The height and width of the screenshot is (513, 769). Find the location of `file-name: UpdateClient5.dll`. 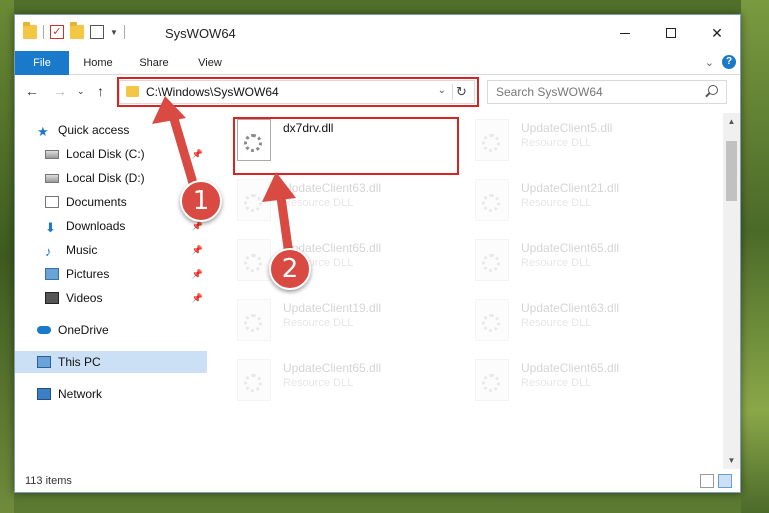

file-name: UpdateClient5.dll is located at coordinates (567, 128).